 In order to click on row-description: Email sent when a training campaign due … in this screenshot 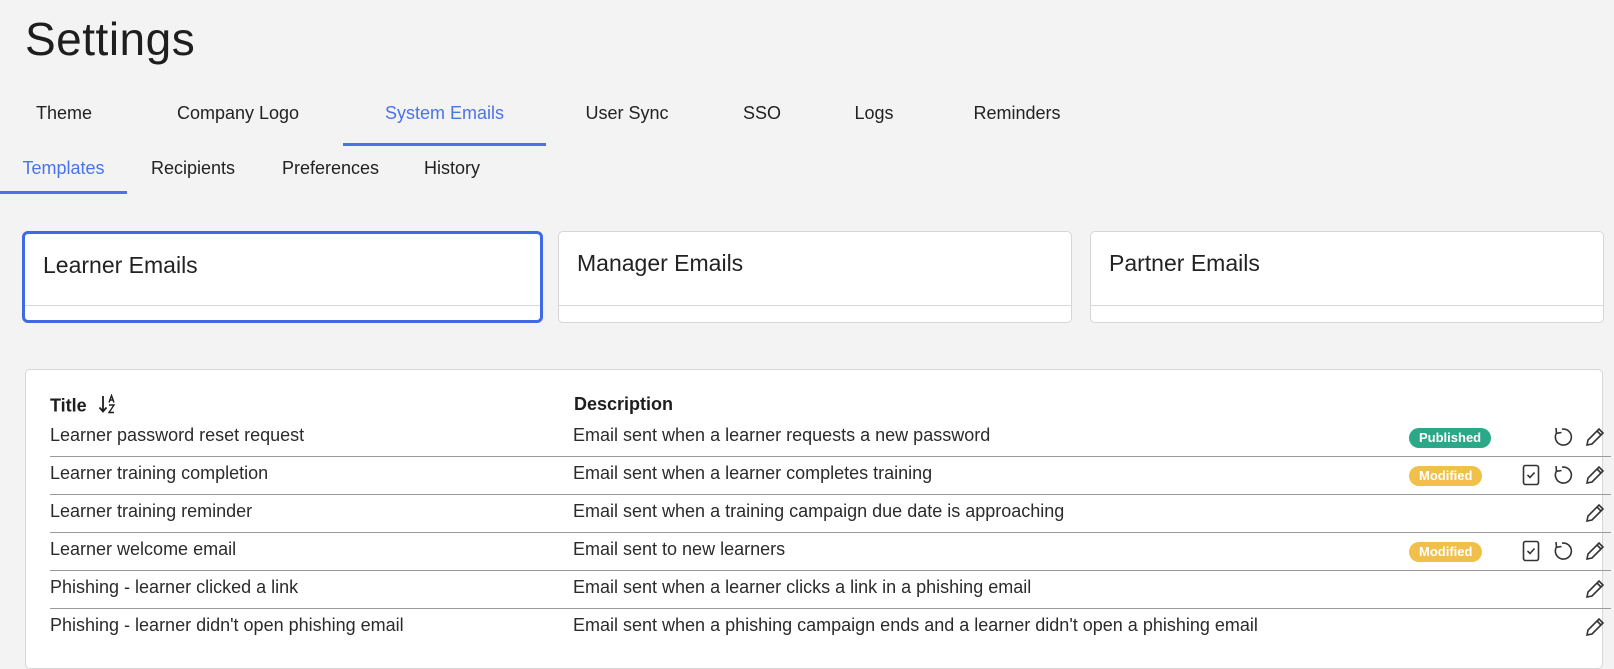, I will do `click(819, 511)`.